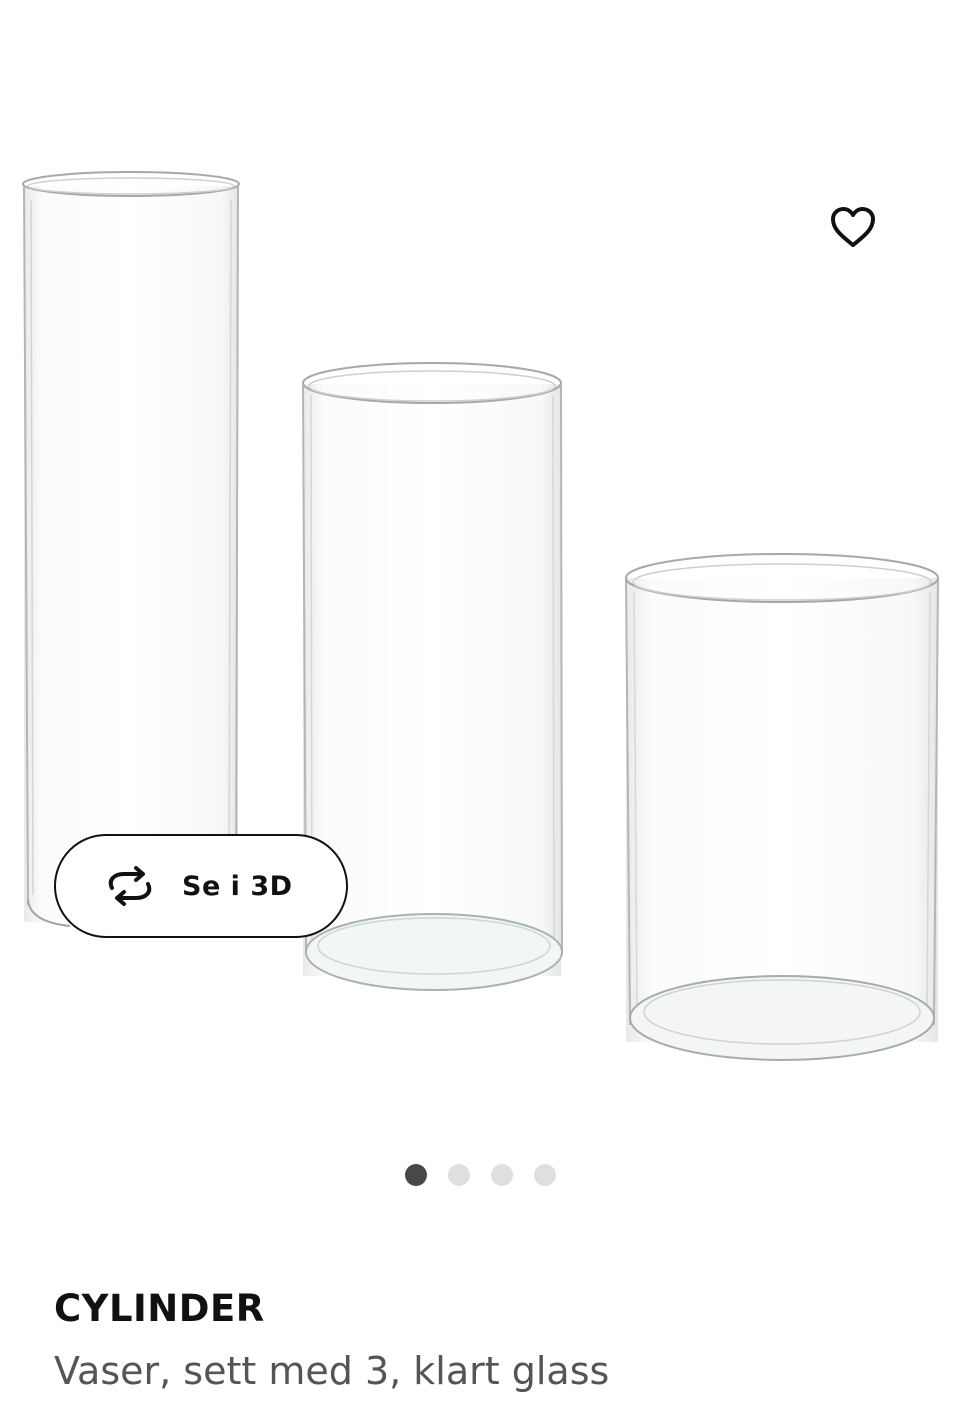  I want to click on view-in-3d-button: Se i 3D, so click(201, 886).